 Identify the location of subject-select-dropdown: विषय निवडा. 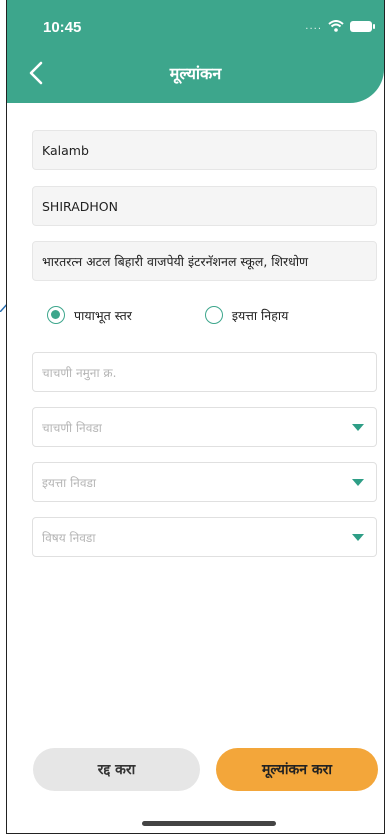
(204, 537).